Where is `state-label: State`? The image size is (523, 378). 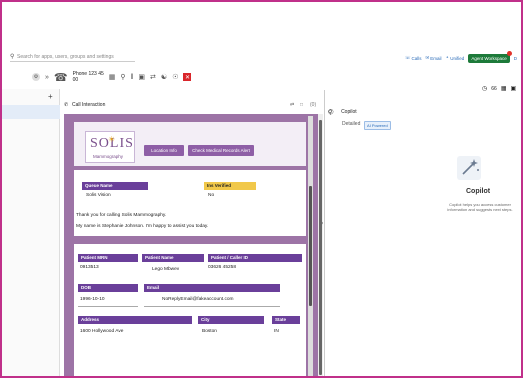 state-label: State is located at coordinates (286, 320).